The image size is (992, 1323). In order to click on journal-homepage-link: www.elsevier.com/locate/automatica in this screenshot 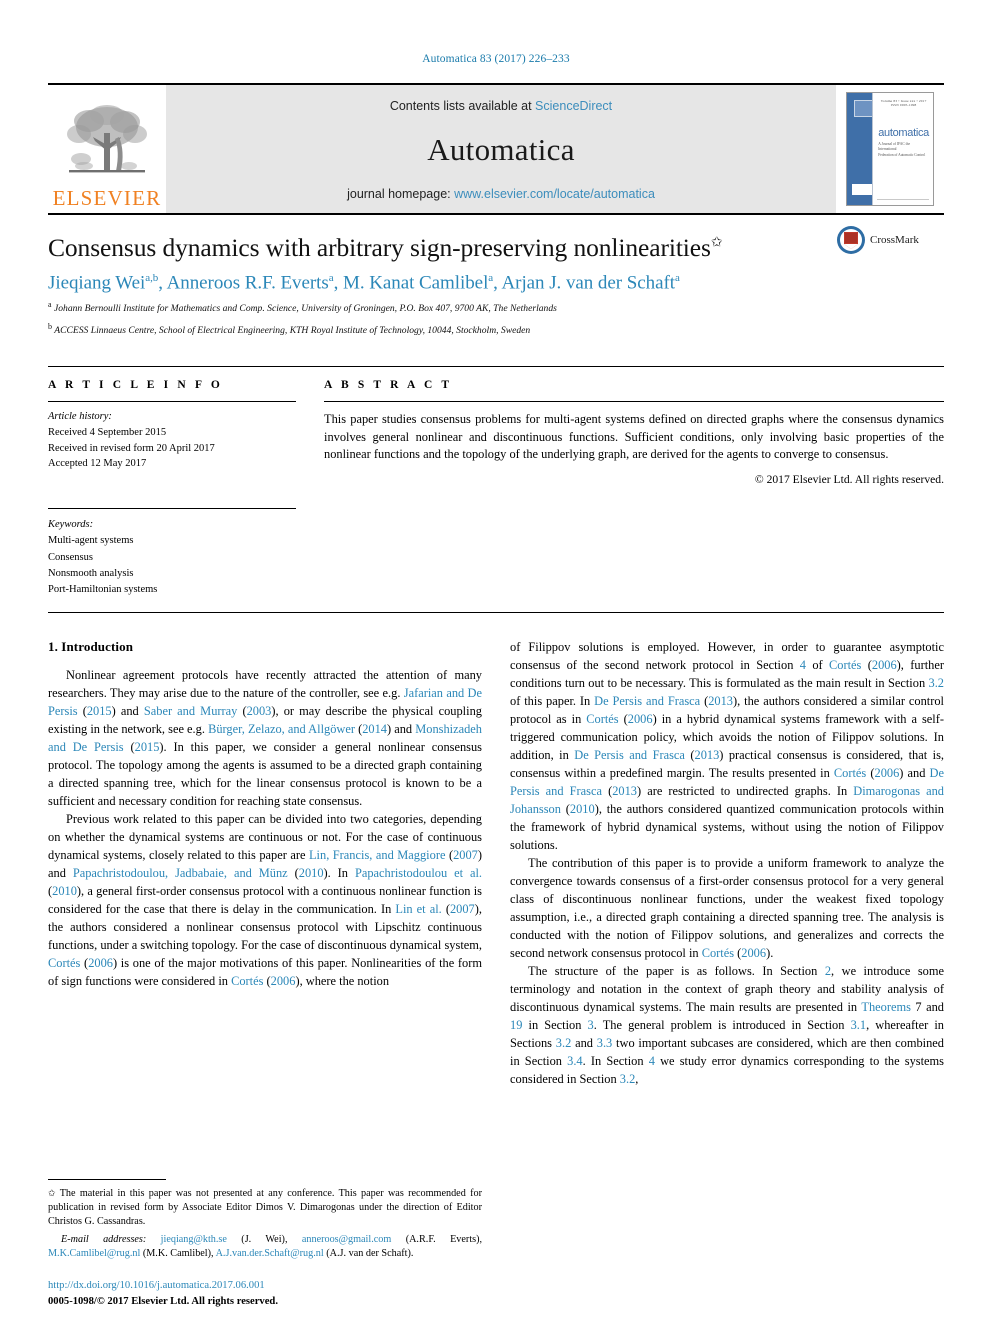, I will do `click(554, 194)`.